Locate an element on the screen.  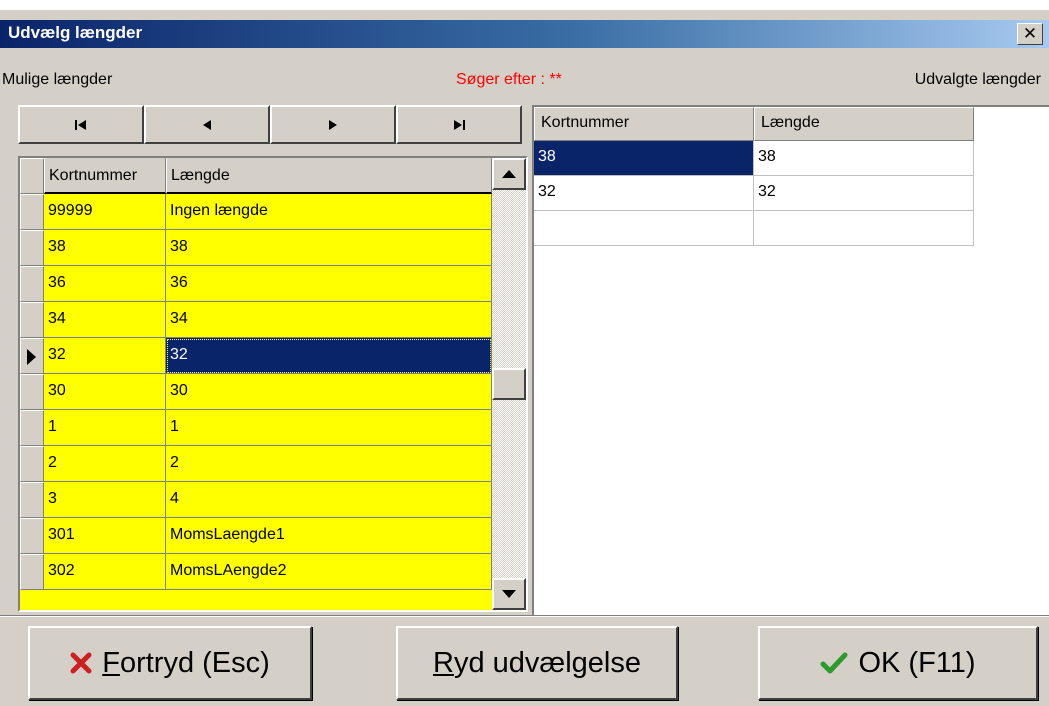
indicator-header is located at coordinates (32, 176).